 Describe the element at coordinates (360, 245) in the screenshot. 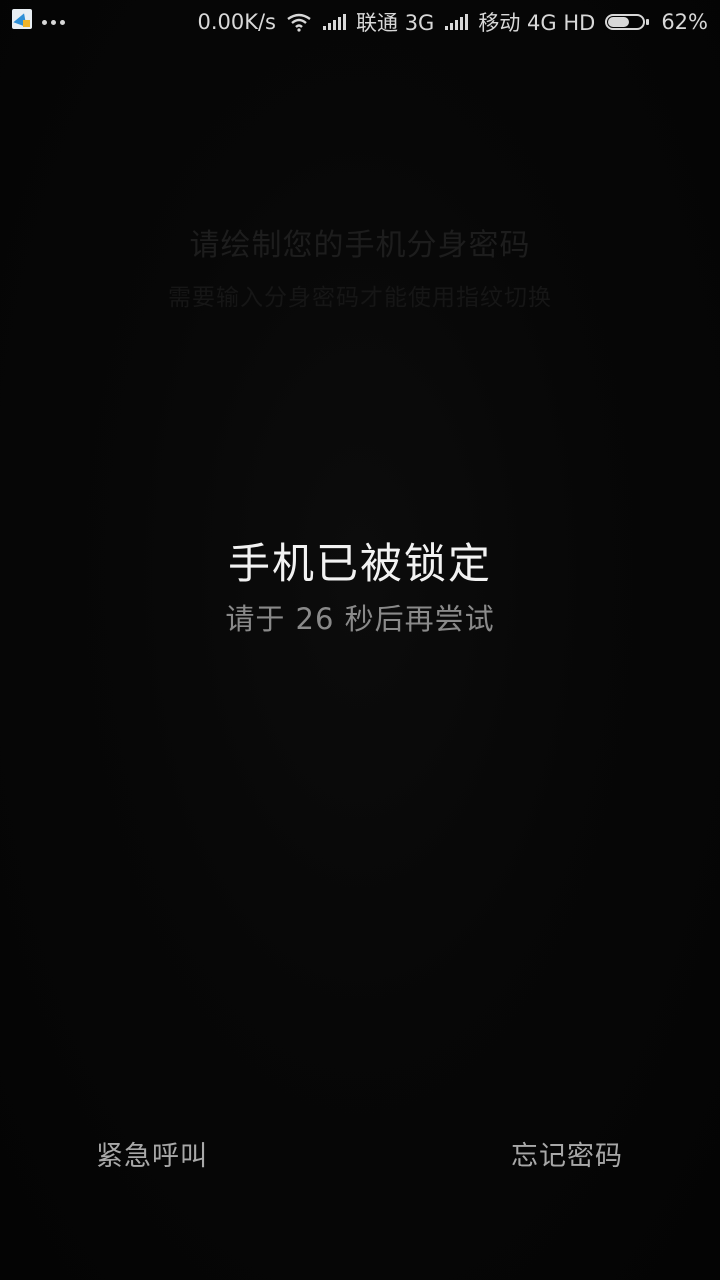

I see `pattern-prompt-title: 请绘制您的手机分身密码` at that location.